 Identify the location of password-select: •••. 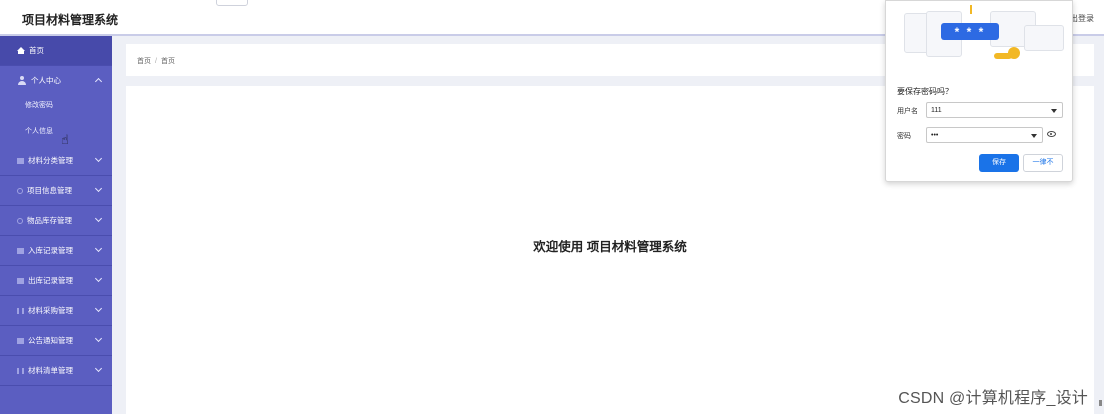
(984, 135).